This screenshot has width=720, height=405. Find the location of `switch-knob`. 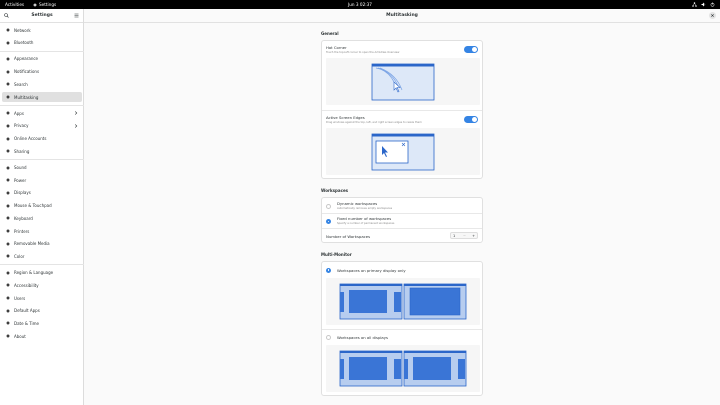

switch-knob is located at coordinates (474, 119).